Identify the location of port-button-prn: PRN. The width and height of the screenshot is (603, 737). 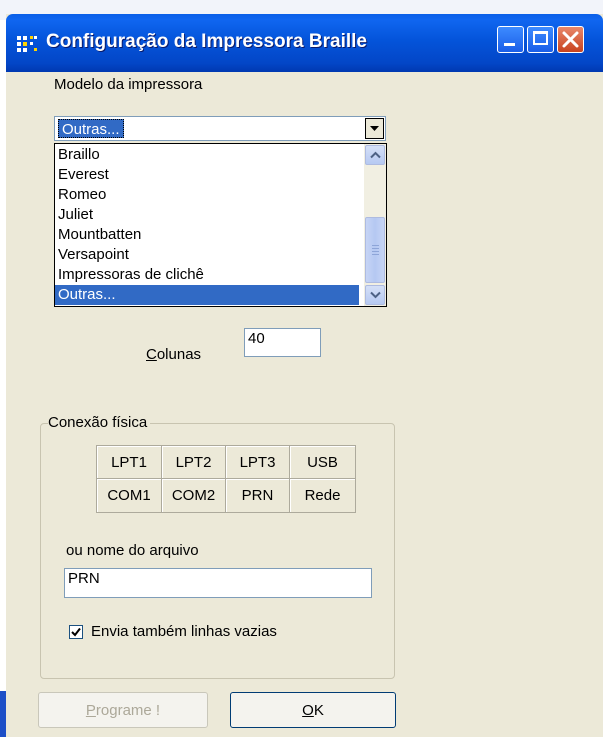
(258, 495).